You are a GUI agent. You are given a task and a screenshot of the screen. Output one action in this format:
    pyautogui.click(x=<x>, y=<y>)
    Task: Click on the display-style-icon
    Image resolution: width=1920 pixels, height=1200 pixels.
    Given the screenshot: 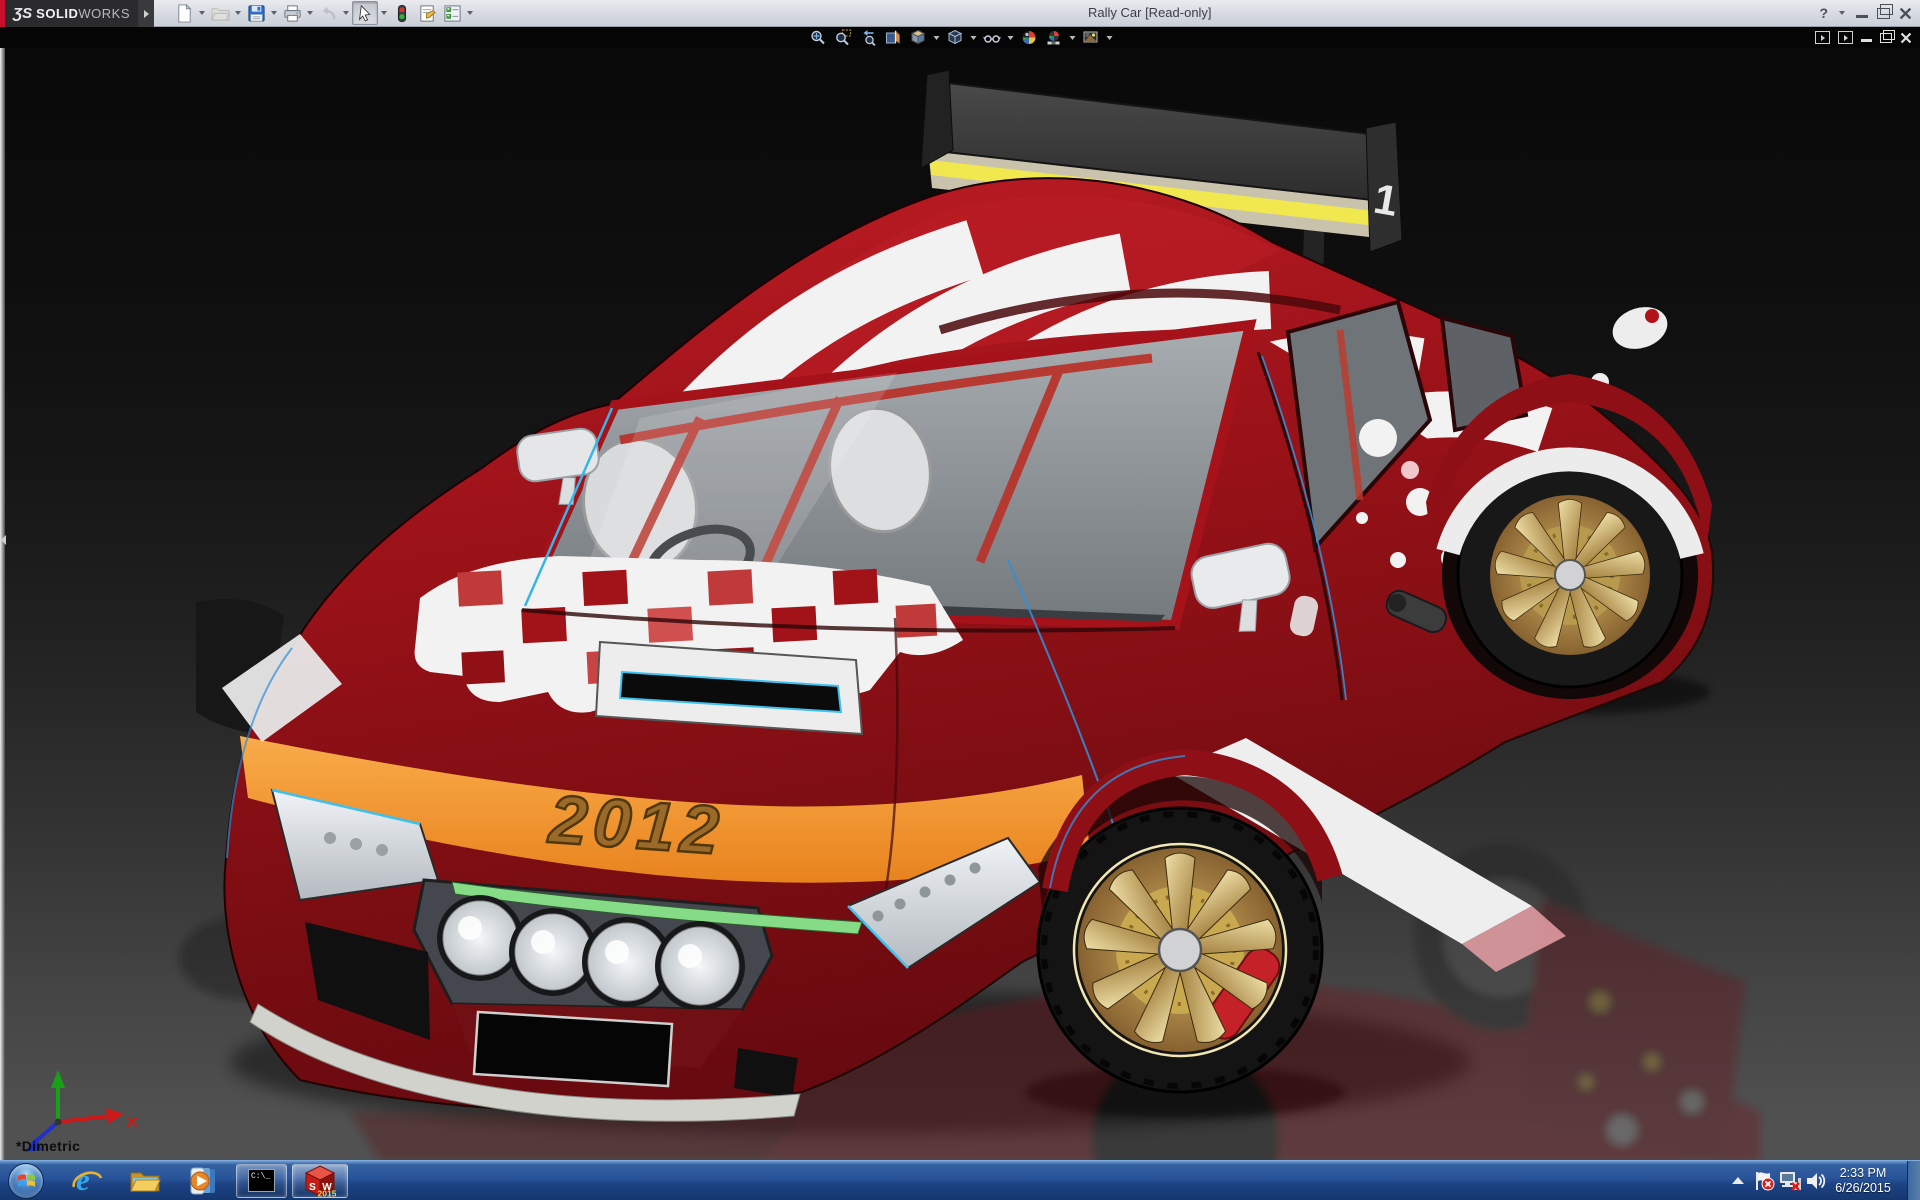 What is the action you would take?
    pyautogui.click(x=954, y=37)
    